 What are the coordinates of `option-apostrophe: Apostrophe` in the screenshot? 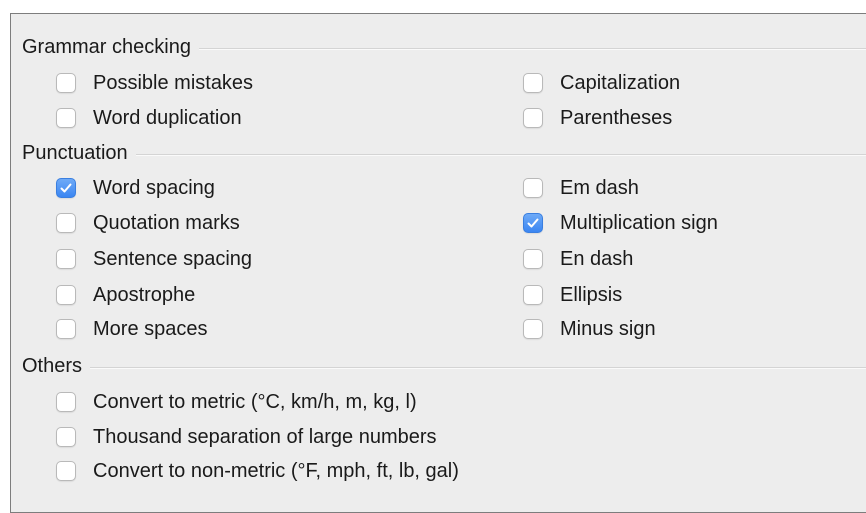 It's located at (125, 295).